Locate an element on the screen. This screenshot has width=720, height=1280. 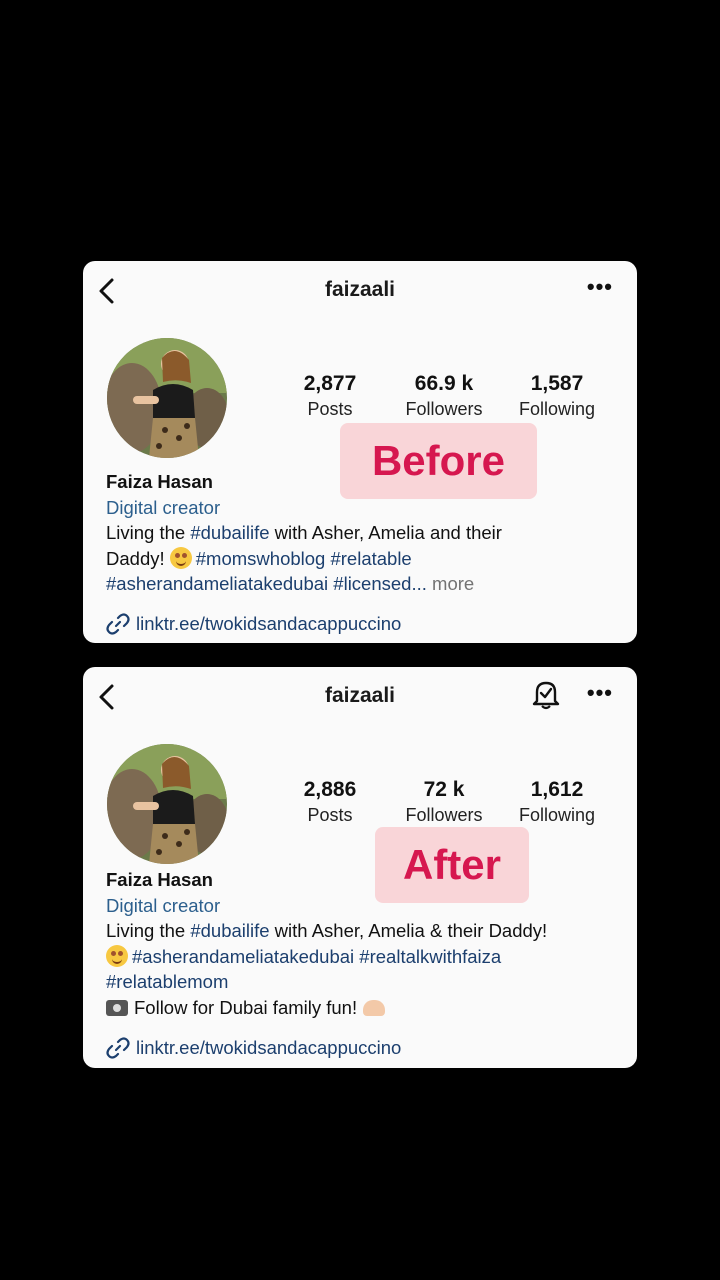
hashtag: #momswhoblog #relatable is located at coordinates (304, 558).